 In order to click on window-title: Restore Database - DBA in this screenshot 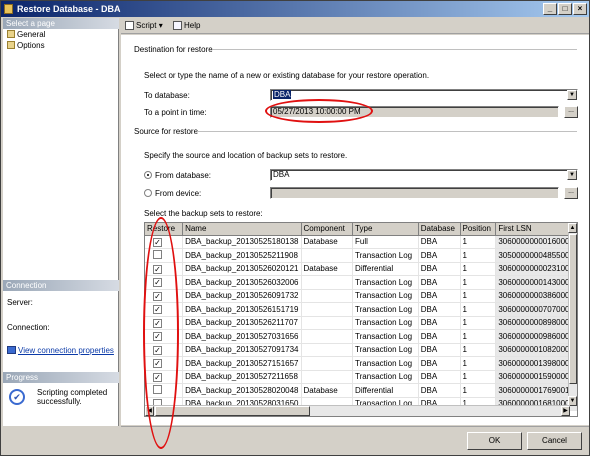, I will do `click(69, 9)`.